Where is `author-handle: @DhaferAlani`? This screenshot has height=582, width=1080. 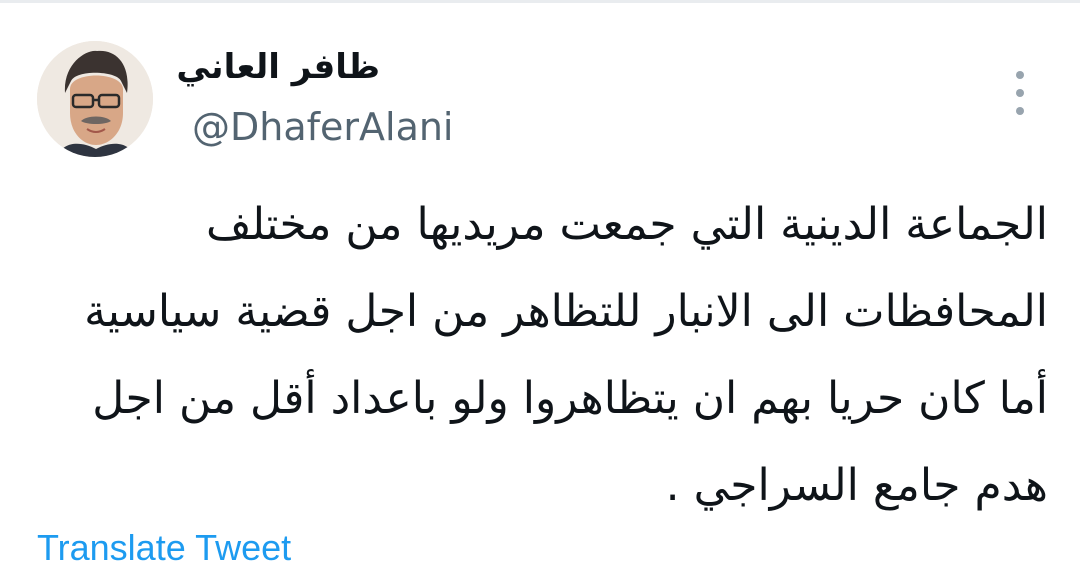 author-handle: @DhaferAlani is located at coordinates (323, 127).